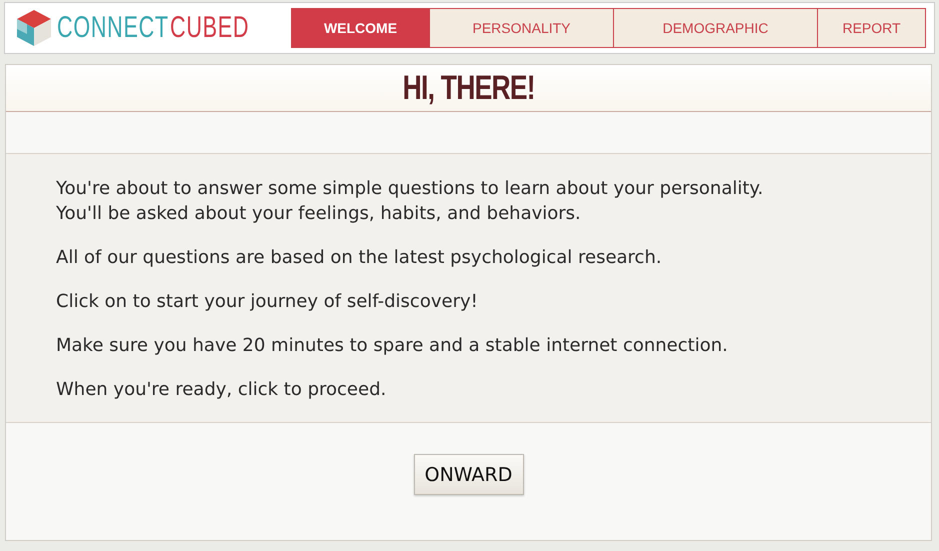 This screenshot has height=551, width=939. I want to click on nav-tab: PERSONALITY, so click(521, 28).